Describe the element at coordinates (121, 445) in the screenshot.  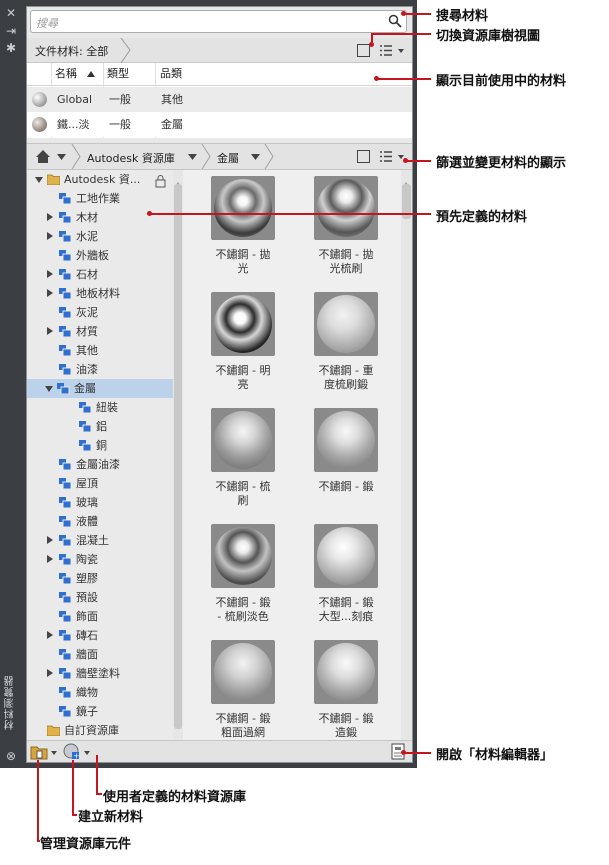
I see `tree-item: 銅` at that location.